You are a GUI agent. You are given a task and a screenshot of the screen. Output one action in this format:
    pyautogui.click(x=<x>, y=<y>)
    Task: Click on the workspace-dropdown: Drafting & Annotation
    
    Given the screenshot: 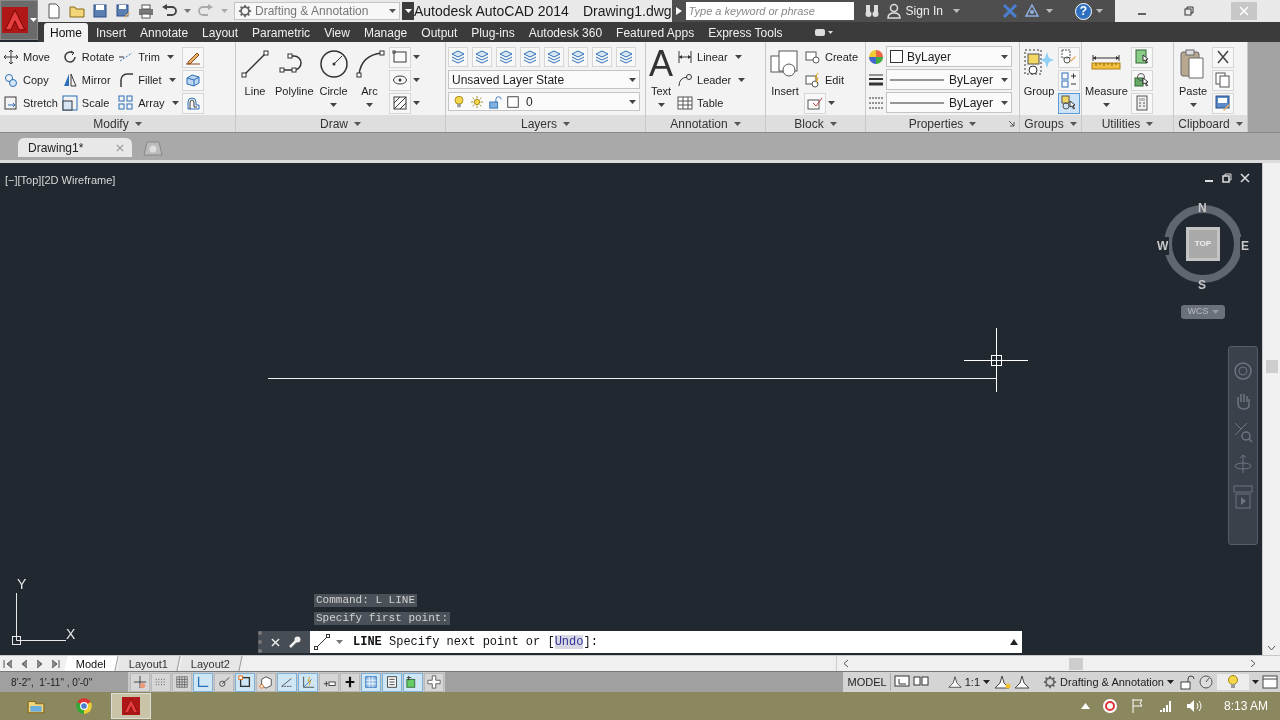 What is the action you would take?
    pyautogui.click(x=317, y=11)
    